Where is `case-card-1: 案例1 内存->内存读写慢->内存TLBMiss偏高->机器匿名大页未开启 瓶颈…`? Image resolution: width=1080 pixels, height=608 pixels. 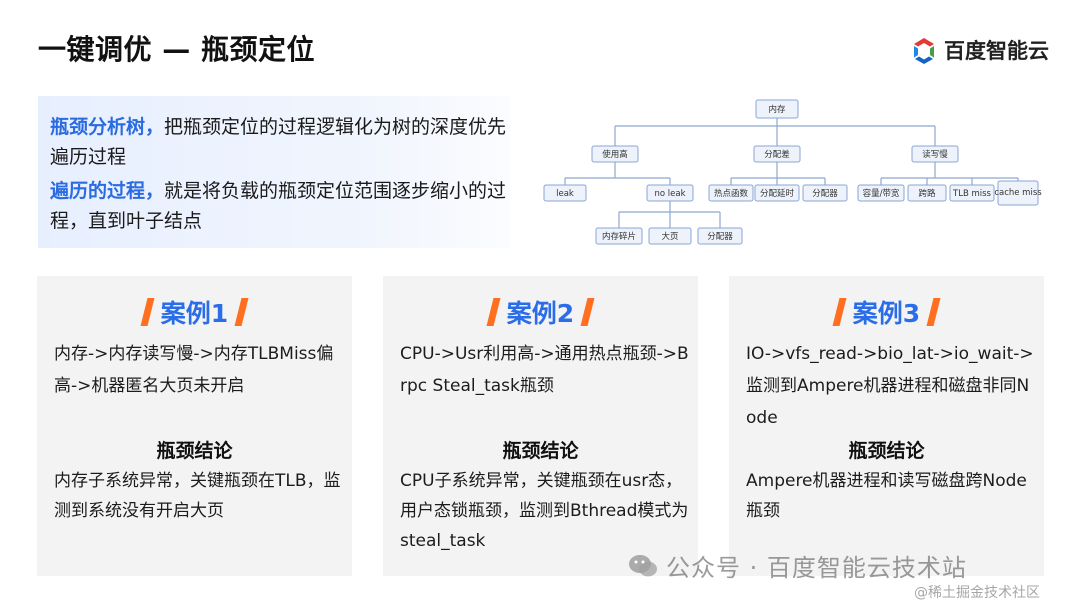 case-card-1: 案例1 内存->内存读写慢->内存TLBMiss偏高->机器匿名大页未开启 瓶颈… is located at coordinates (194, 426).